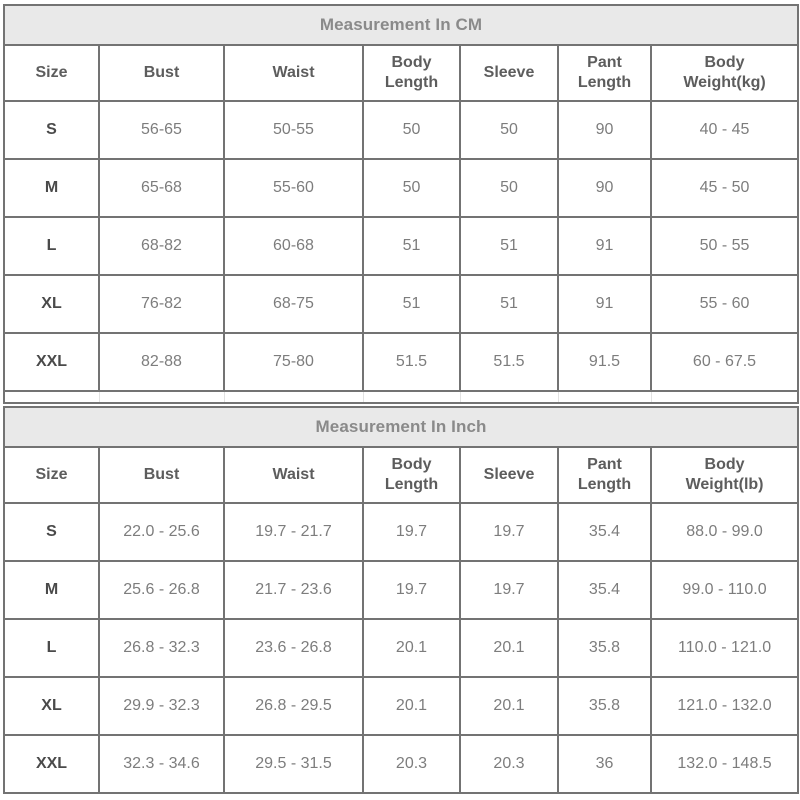 This screenshot has width=800, height=800. Describe the element at coordinates (161, 130) in the screenshot. I see `cell-bust: 56-65` at that location.